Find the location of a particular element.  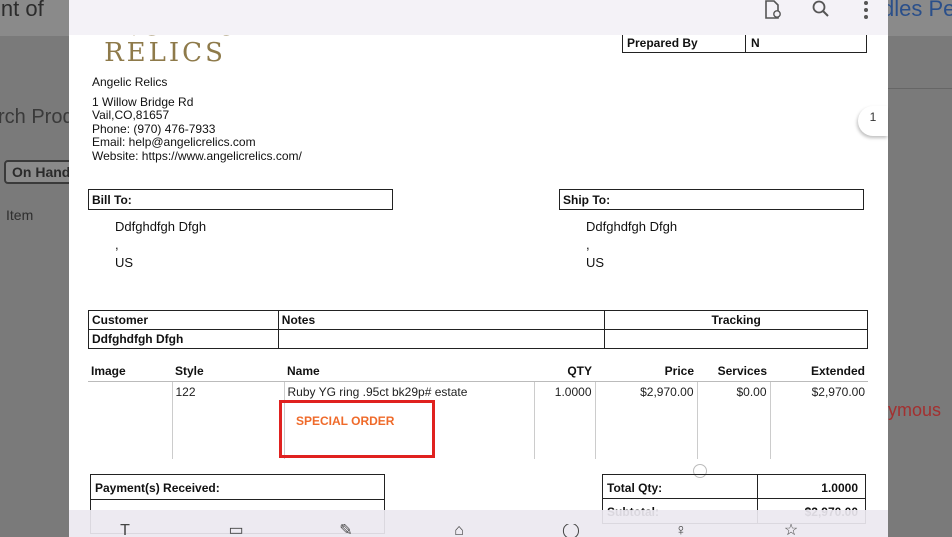

special-order-highlight: SPECIAL ORDER is located at coordinates (357, 429).